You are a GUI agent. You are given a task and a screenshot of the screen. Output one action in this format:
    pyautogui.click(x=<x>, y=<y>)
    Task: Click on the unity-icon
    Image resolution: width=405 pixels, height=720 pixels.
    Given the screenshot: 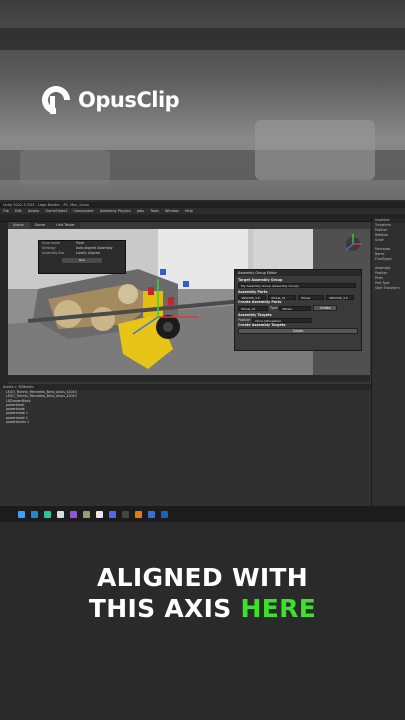 What is the action you would take?
    pyautogui.click(x=60, y=514)
    